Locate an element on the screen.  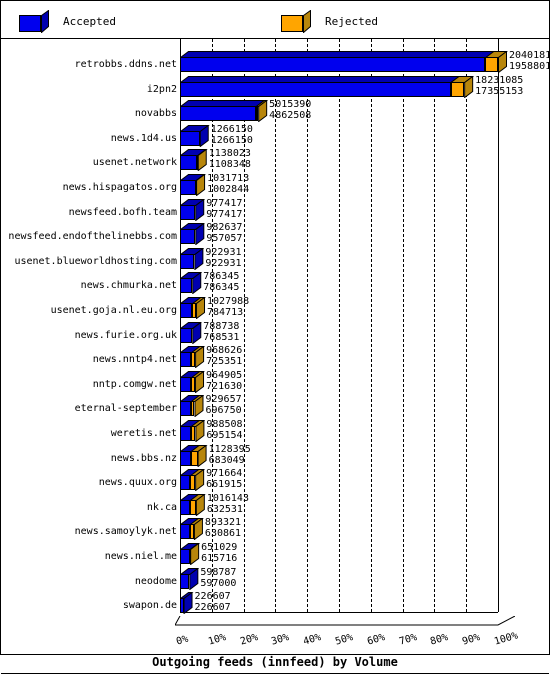
bar-value-accepted: 784713 is located at coordinates (225, 312).